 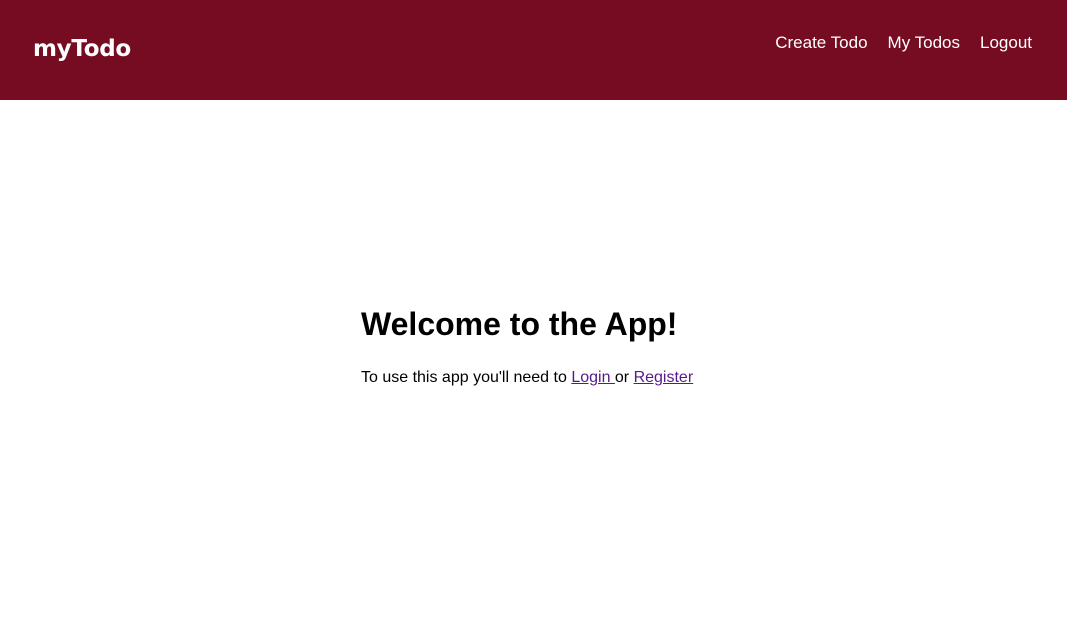 What do you see at coordinates (466, 377) in the screenshot?
I see `message-prefix: To use this app you'll need to` at bounding box center [466, 377].